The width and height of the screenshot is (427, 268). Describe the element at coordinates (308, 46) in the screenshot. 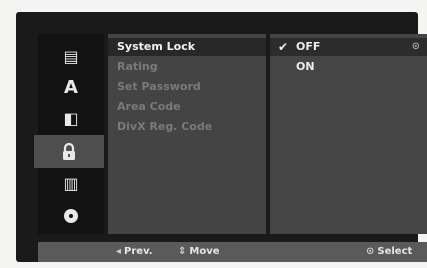

I see `option-off-label: OFF` at that location.